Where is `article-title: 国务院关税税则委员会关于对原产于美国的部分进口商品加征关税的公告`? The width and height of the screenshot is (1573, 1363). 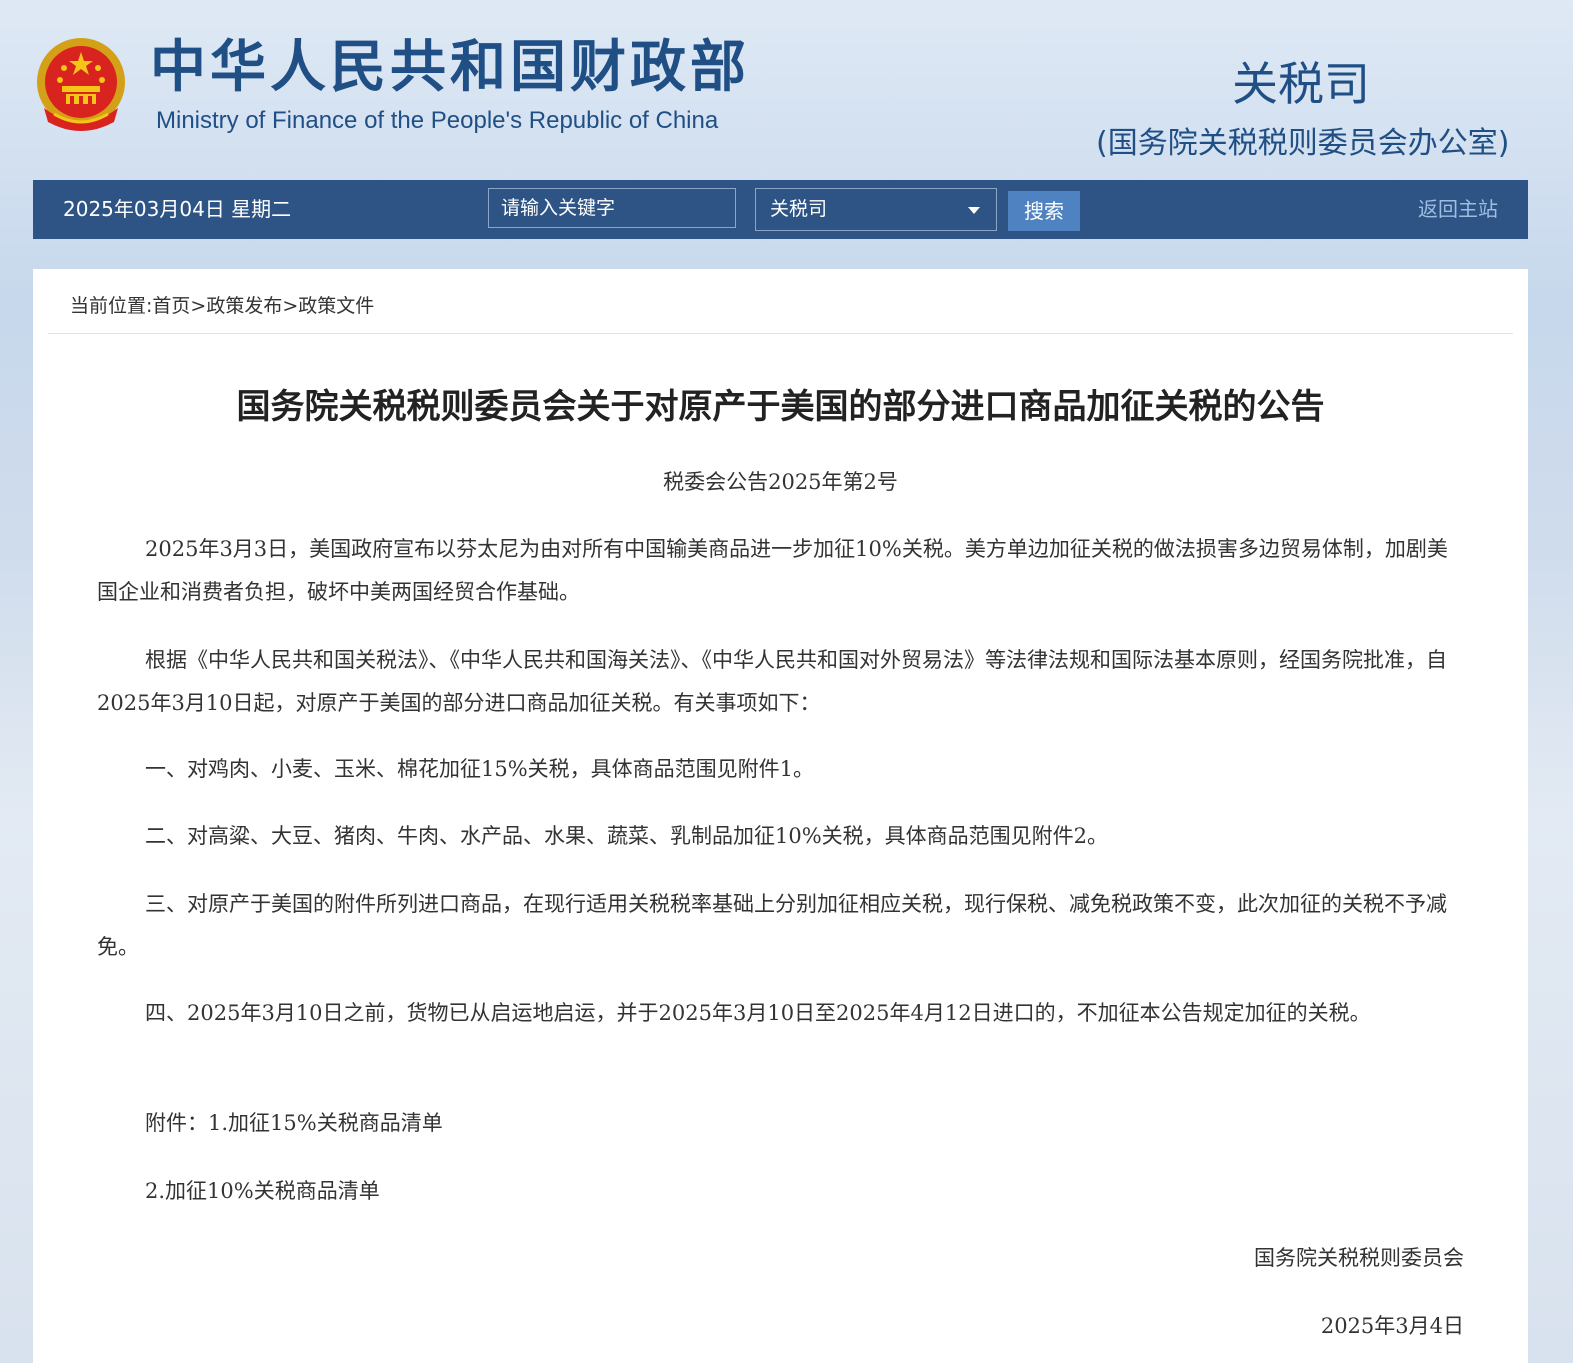
article-title: 国务院关税税则委员会关于对原产于美国的部分进口商品加征关税的公告 is located at coordinates (780, 407).